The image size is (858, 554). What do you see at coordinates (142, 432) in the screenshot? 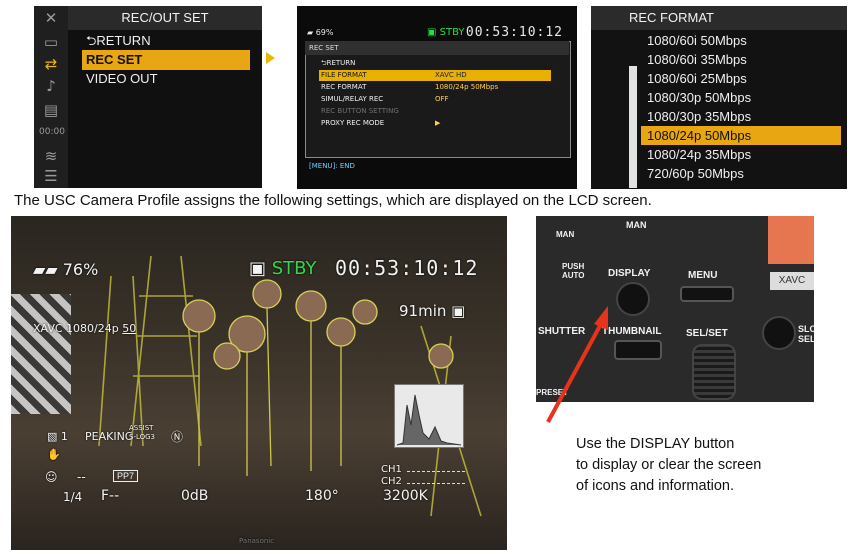
I see `assist-indicator: ASSIST S-LOG3` at bounding box center [142, 432].